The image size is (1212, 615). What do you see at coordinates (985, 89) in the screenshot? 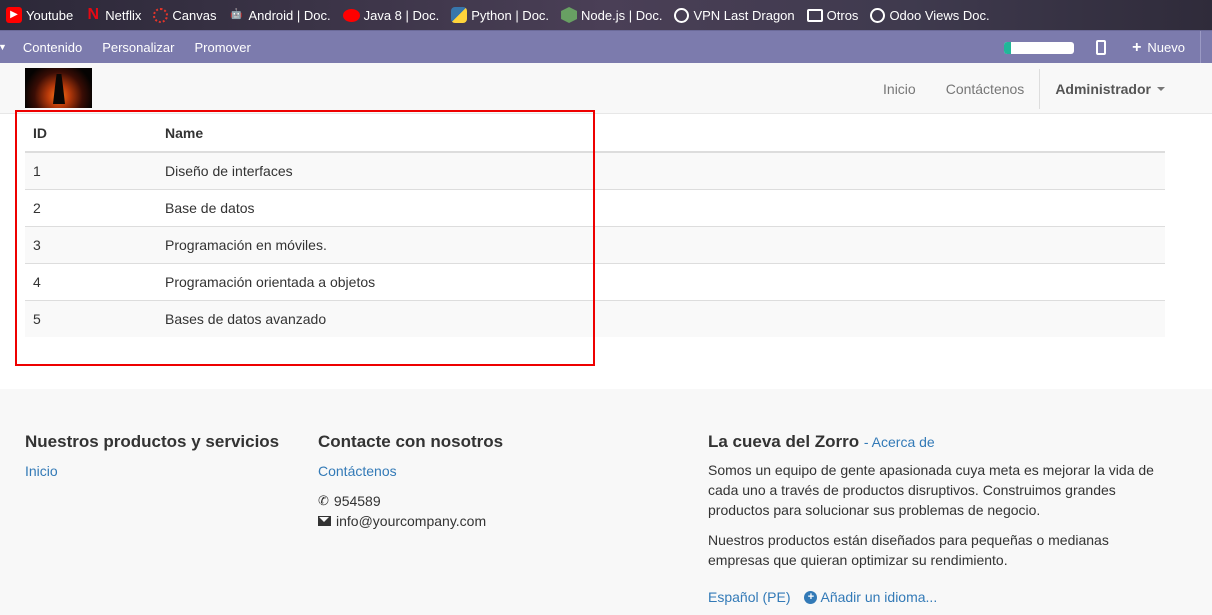
I see `nav-contactenos: Contáctenos` at bounding box center [985, 89].